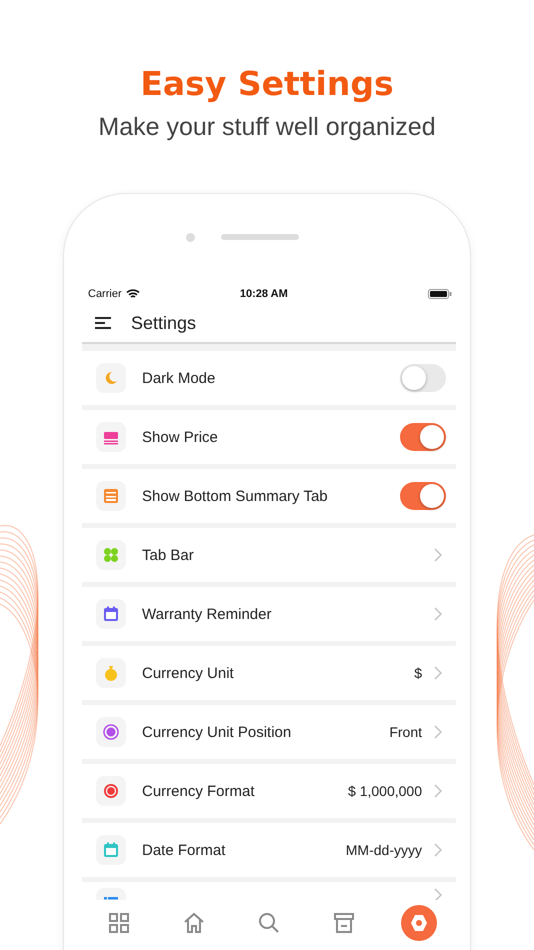 The width and height of the screenshot is (534, 950). Describe the element at coordinates (235, 496) in the screenshot. I see `setting-label: Show Bottom Summary Tab` at that location.